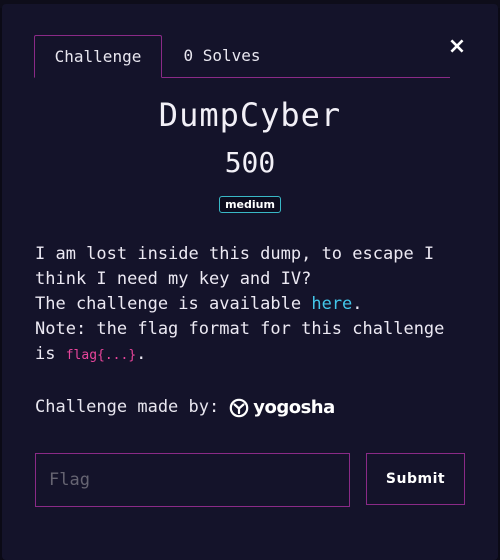  Describe the element at coordinates (331, 304) in the screenshot. I see `challenge-link: here` at that location.